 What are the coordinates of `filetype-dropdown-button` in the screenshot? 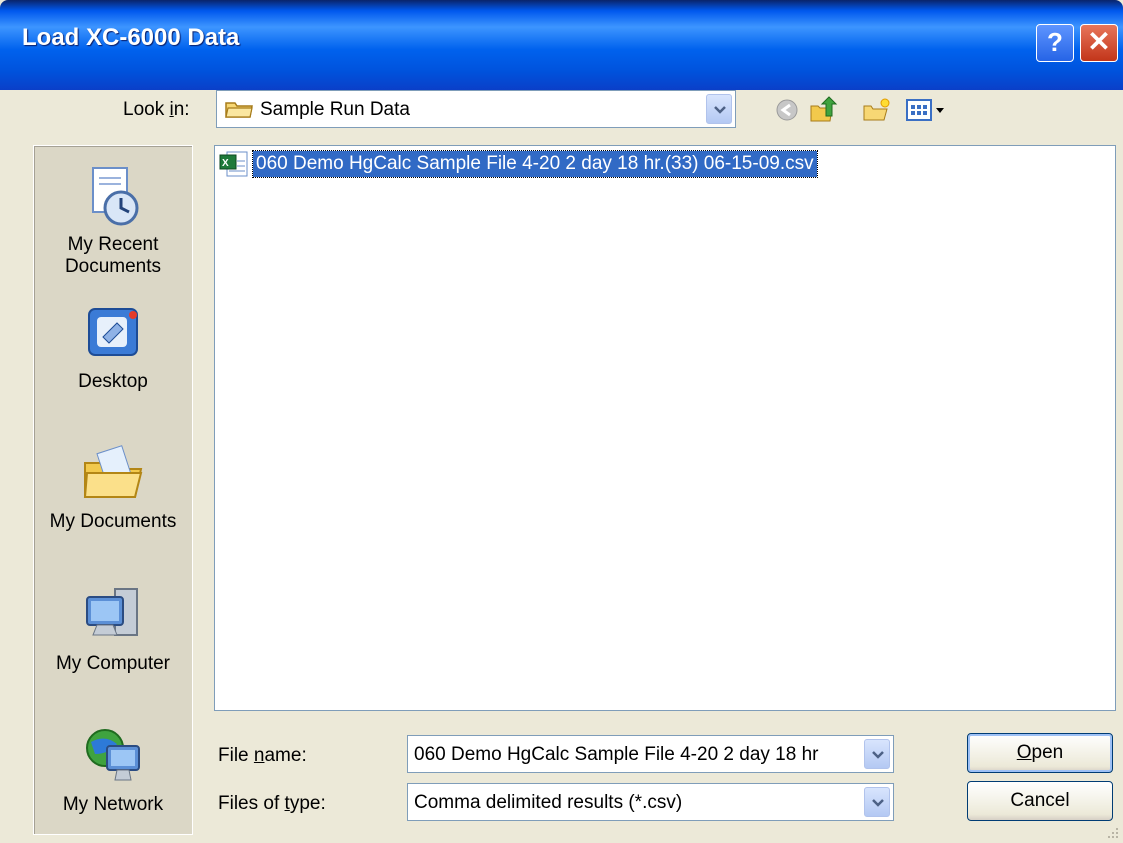 It's located at (877, 802).